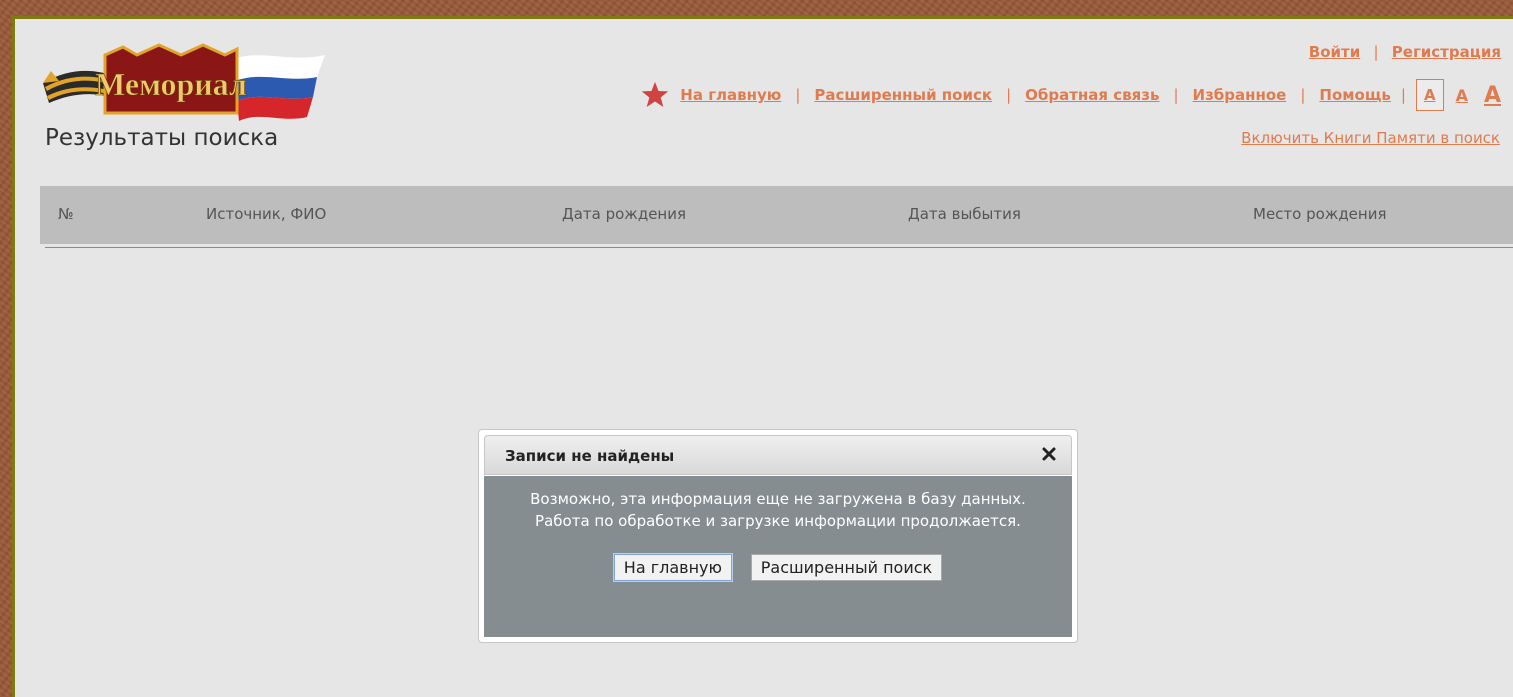 The width and height of the screenshot is (1513, 697). I want to click on table-header-divider, so click(779, 247).